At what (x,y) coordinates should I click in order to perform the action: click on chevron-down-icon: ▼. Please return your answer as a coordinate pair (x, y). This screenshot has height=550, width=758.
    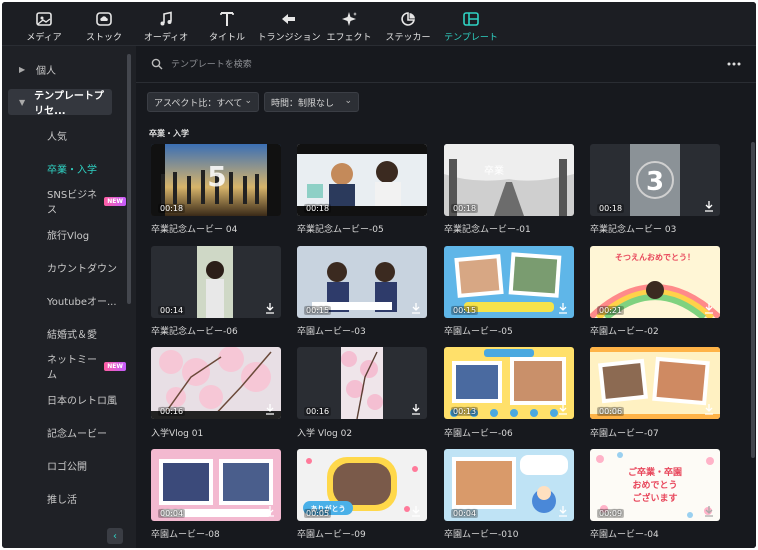
    Looking at the image, I should click on (22, 102).